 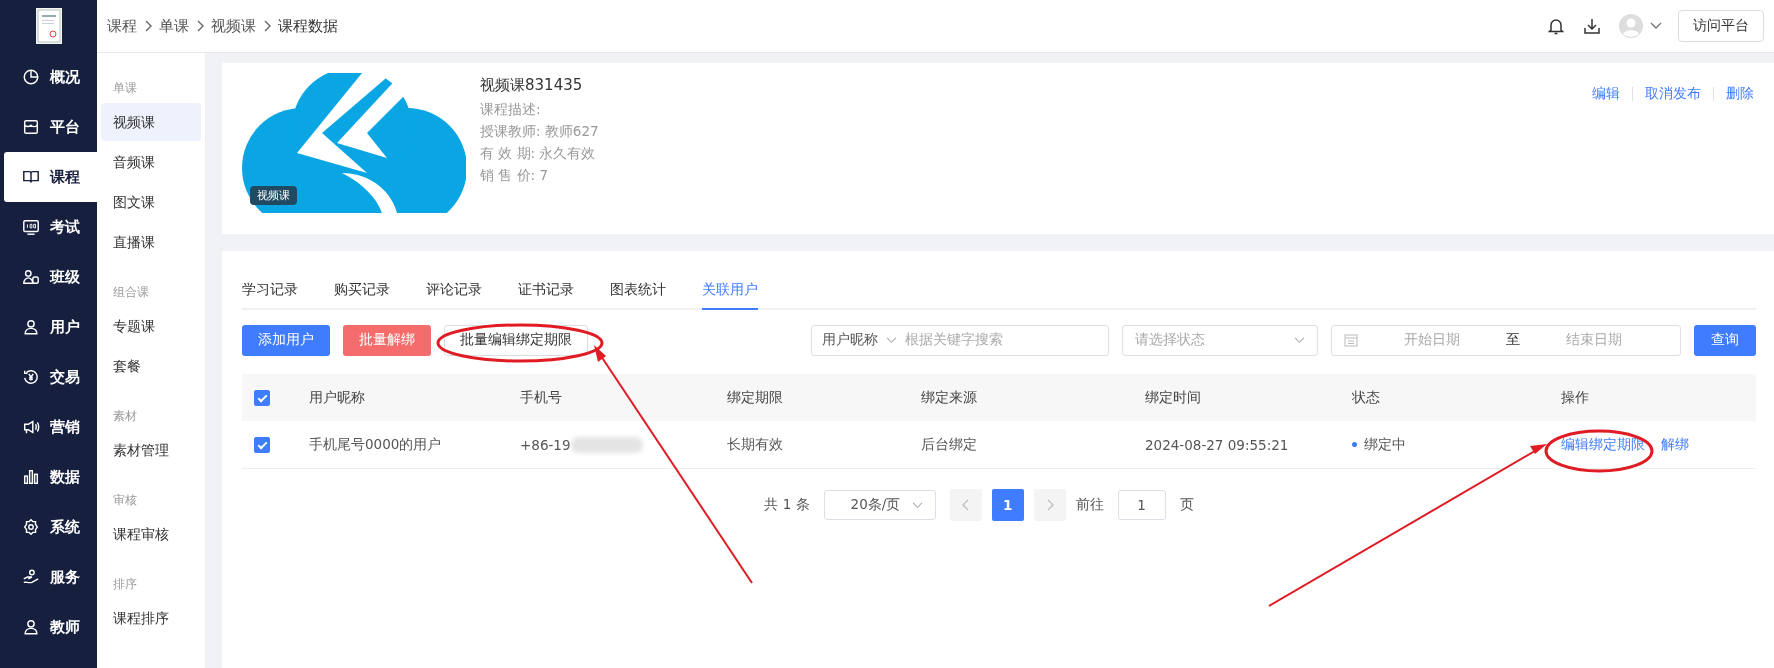 What do you see at coordinates (1740, 94) in the screenshot?
I see `course-action-link: 删除` at bounding box center [1740, 94].